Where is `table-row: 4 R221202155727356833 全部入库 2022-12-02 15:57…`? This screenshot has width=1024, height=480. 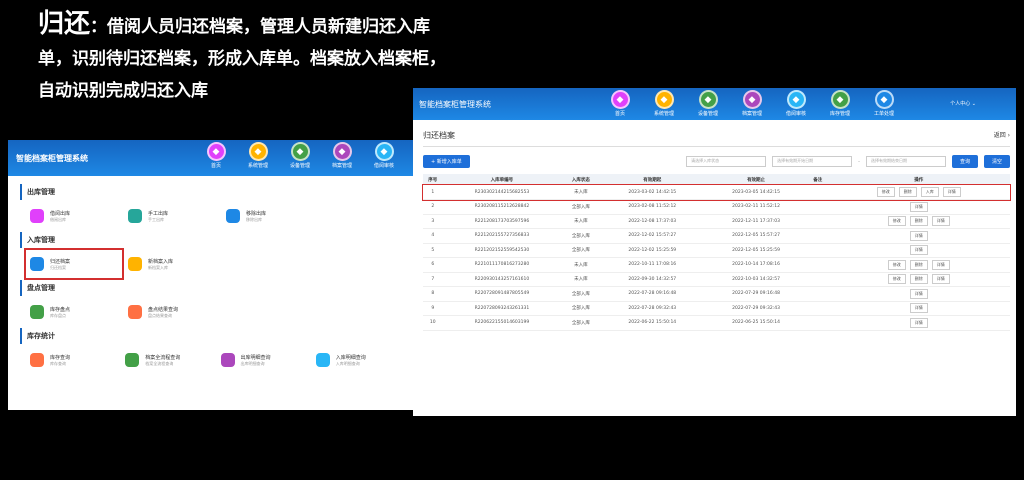
table-row: 4 R221202155727356833 全部入库 2022-12-02 15:57… is located at coordinates (716, 236).